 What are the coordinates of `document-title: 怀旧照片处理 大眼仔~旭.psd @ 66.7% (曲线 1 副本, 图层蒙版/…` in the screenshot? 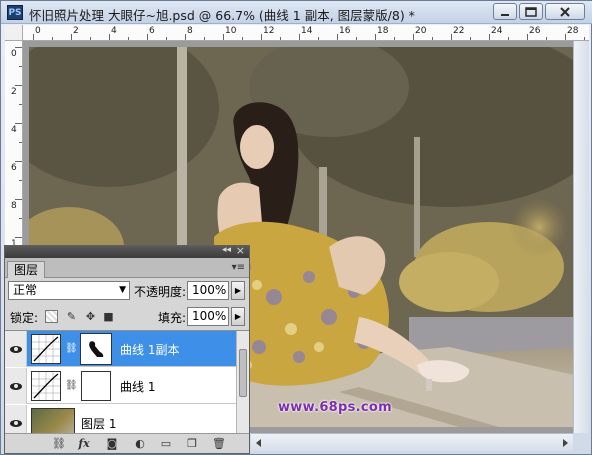 It's located at (222, 15).